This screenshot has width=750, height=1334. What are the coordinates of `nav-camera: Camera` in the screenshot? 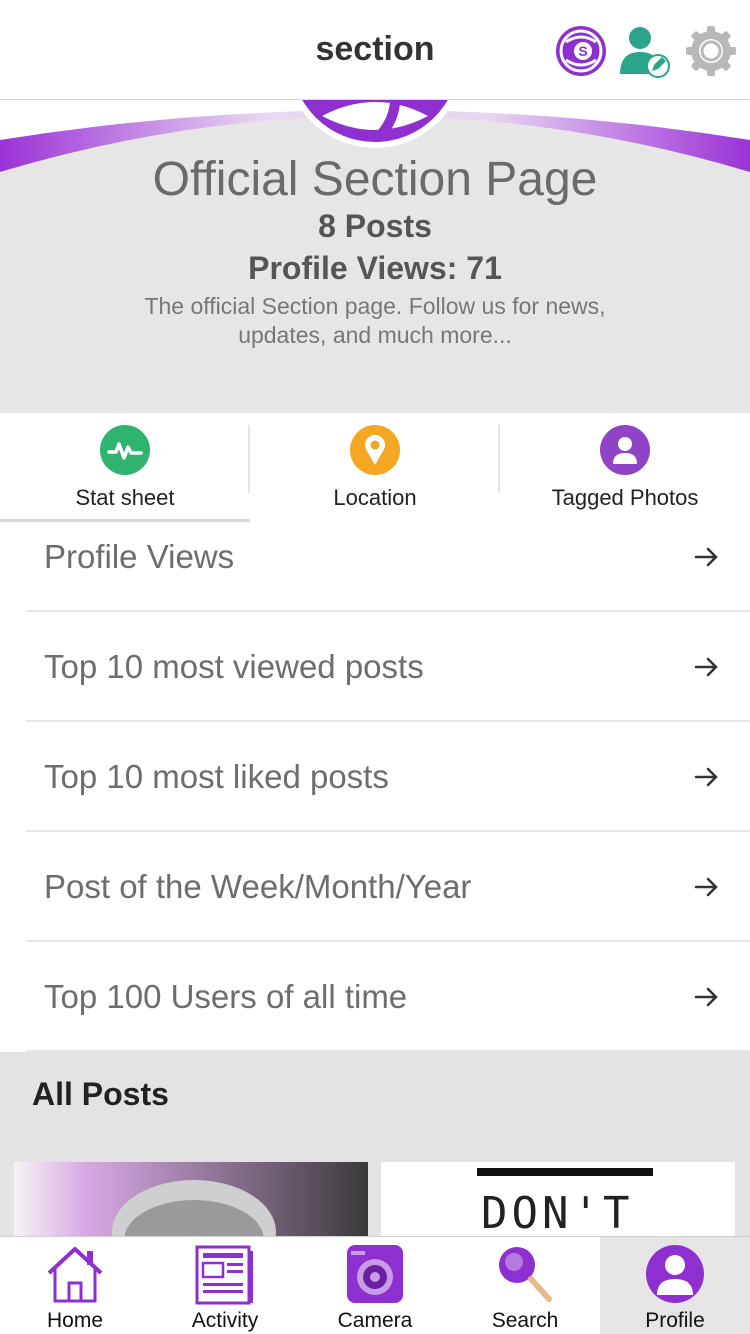 It's located at (375, 1285).